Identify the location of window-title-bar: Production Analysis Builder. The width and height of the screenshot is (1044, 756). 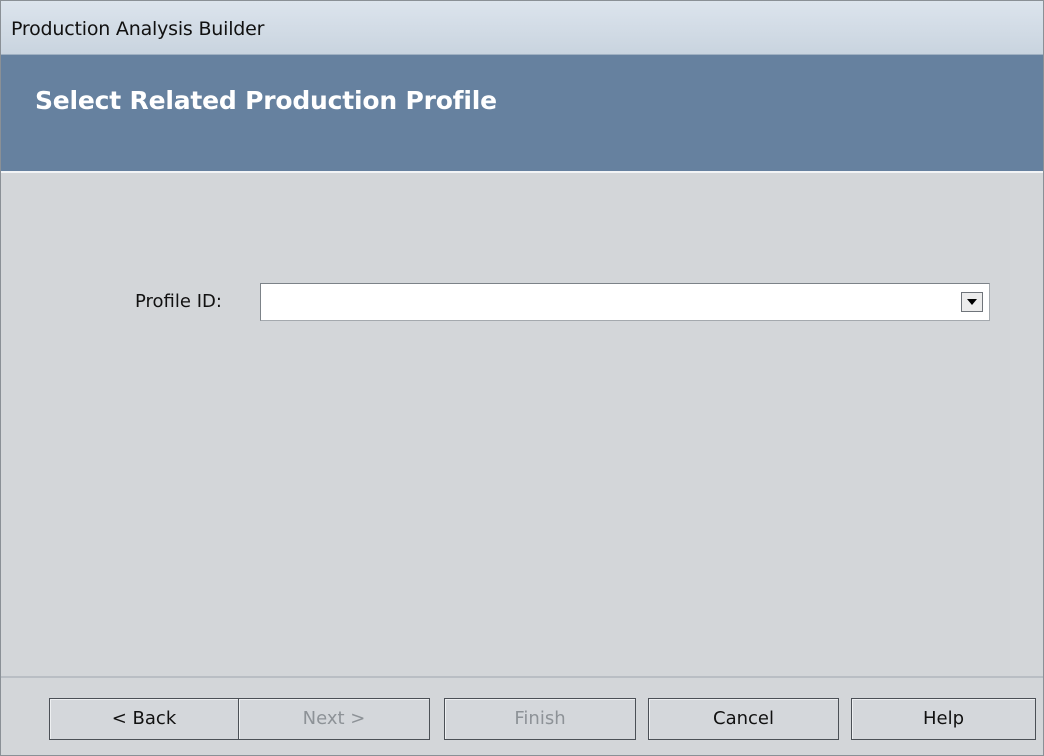
(522, 28).